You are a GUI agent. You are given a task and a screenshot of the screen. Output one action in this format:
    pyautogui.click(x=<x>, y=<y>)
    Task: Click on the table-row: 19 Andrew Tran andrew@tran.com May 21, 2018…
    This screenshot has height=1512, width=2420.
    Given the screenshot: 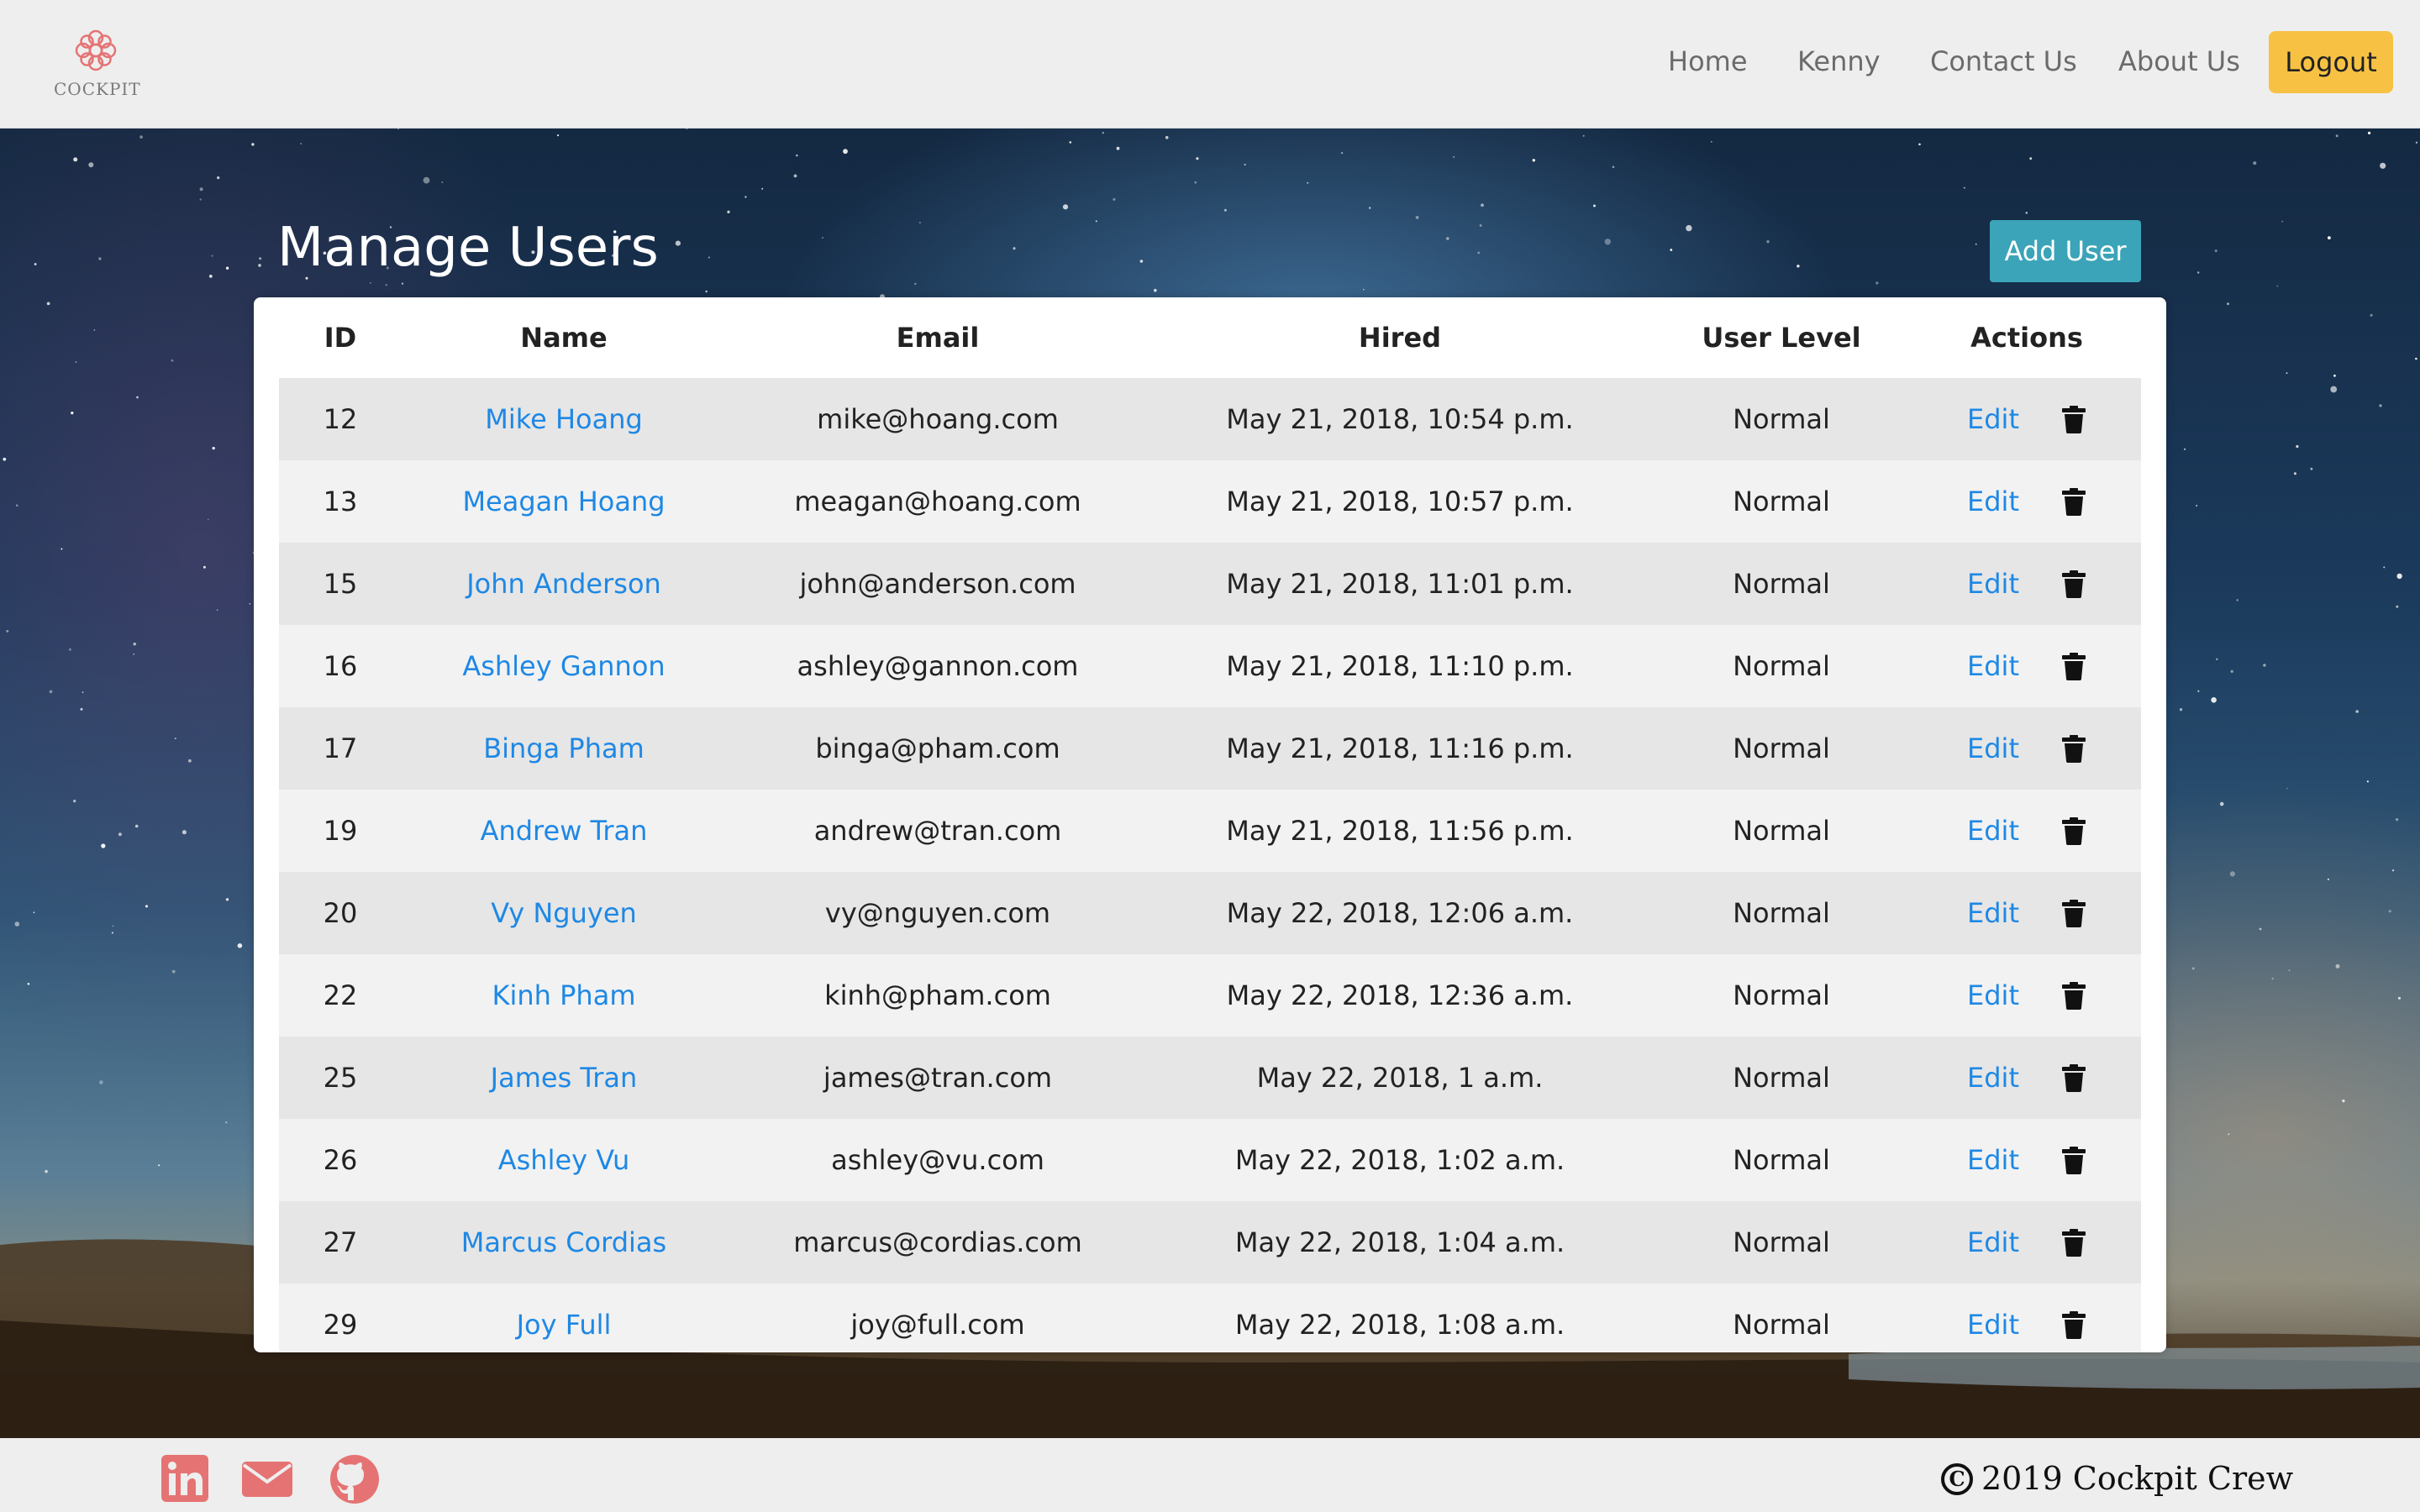 What is the action you would take?
    pyautogui.click(x=1210, y=831)
    